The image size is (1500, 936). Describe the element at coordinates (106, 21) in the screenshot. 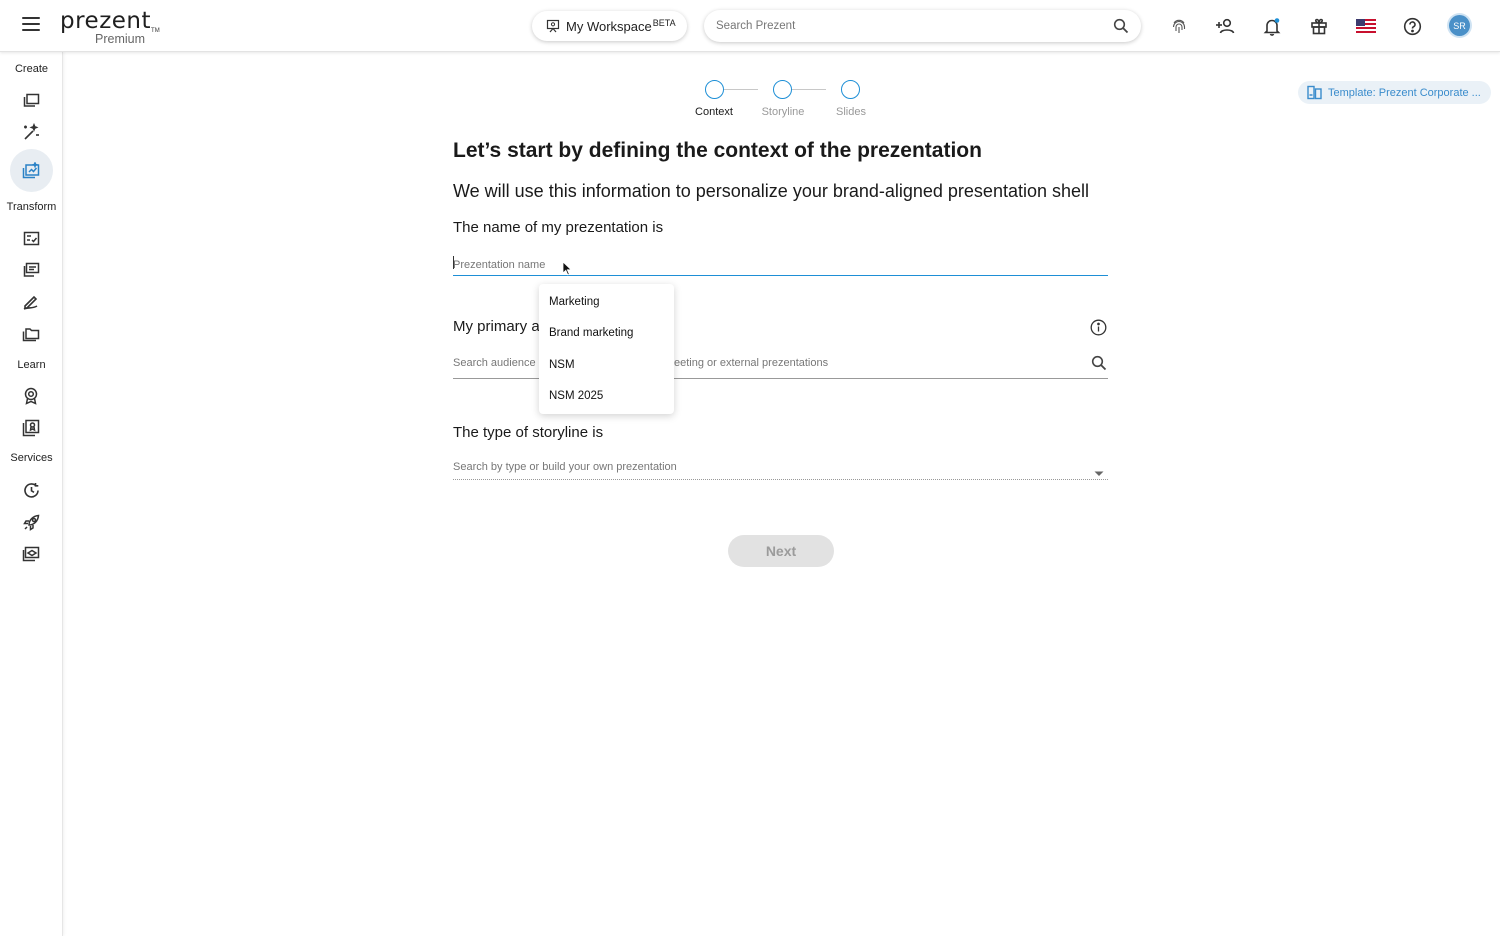

I see `logo-text: prezent` at that location.